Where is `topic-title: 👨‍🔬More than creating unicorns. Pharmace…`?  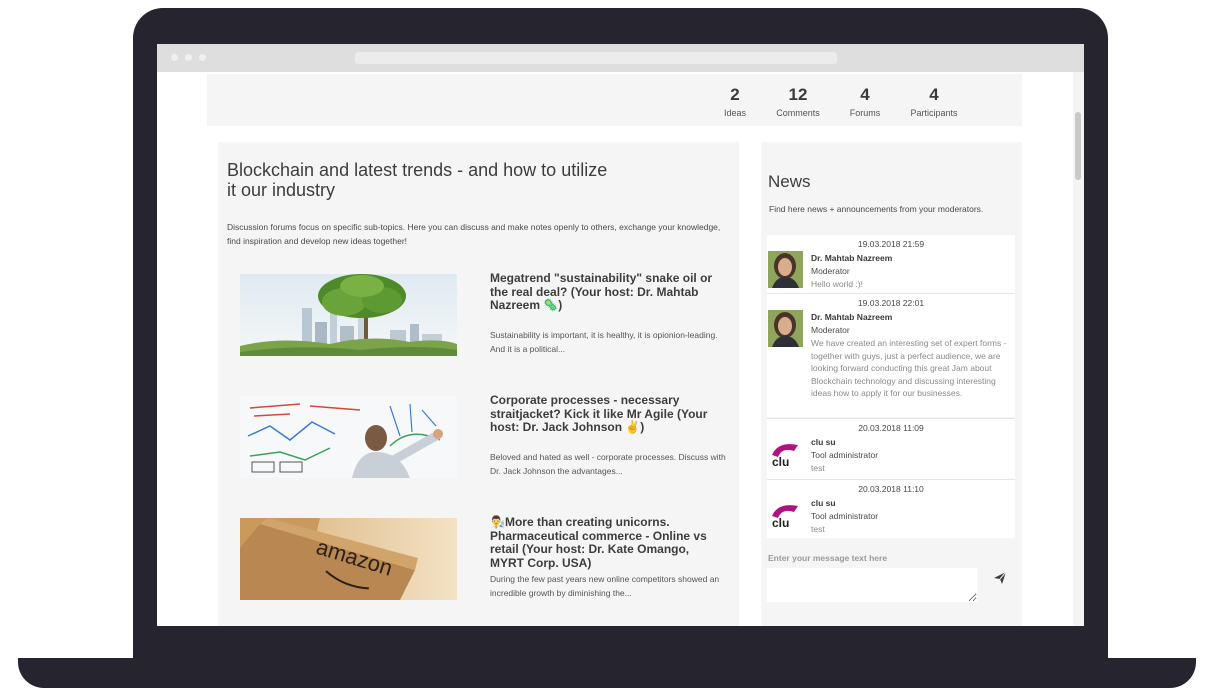 topic-title: 👨‍🔬More than creating unicorns. Pharmace… is located at coordinates (606, 542).